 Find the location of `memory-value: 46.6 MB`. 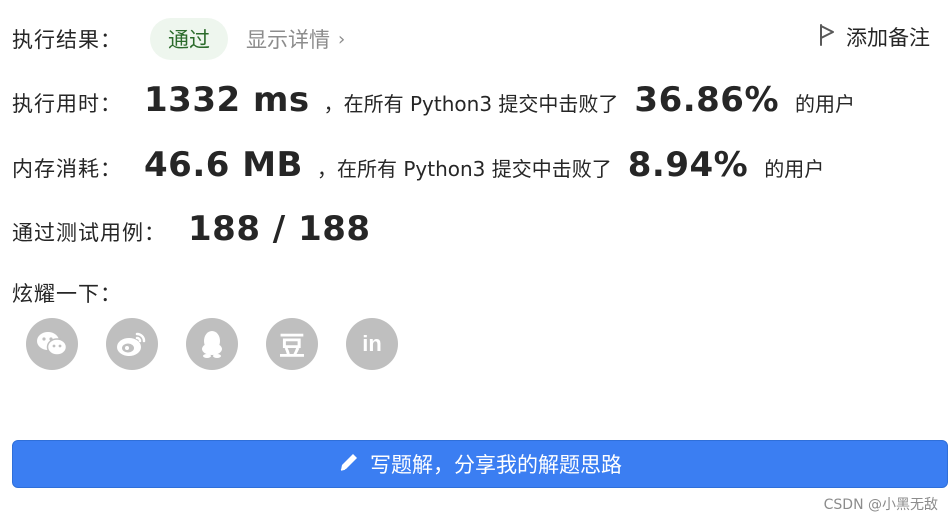

memory-value: 46.6 MB is located at coordinates (223, 165).